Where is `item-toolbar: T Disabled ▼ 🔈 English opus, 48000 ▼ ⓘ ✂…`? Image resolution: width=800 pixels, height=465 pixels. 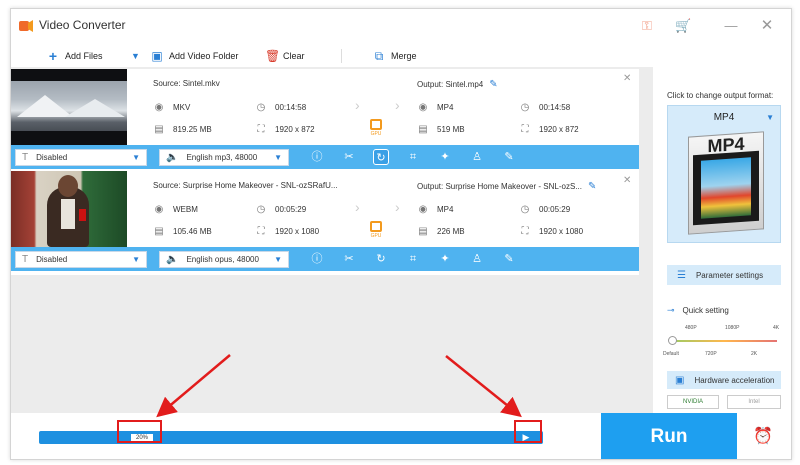 item-toolbar: T Disabled ▼ 🔈 English opus, 48000 ▼ ⓘ ✂… is located at coordinates (325, 259).